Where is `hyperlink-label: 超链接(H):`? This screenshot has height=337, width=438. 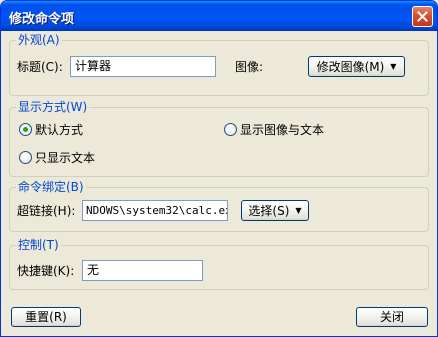
hyperlink-label: 超链接(H): is located at coordinates (46, 211).